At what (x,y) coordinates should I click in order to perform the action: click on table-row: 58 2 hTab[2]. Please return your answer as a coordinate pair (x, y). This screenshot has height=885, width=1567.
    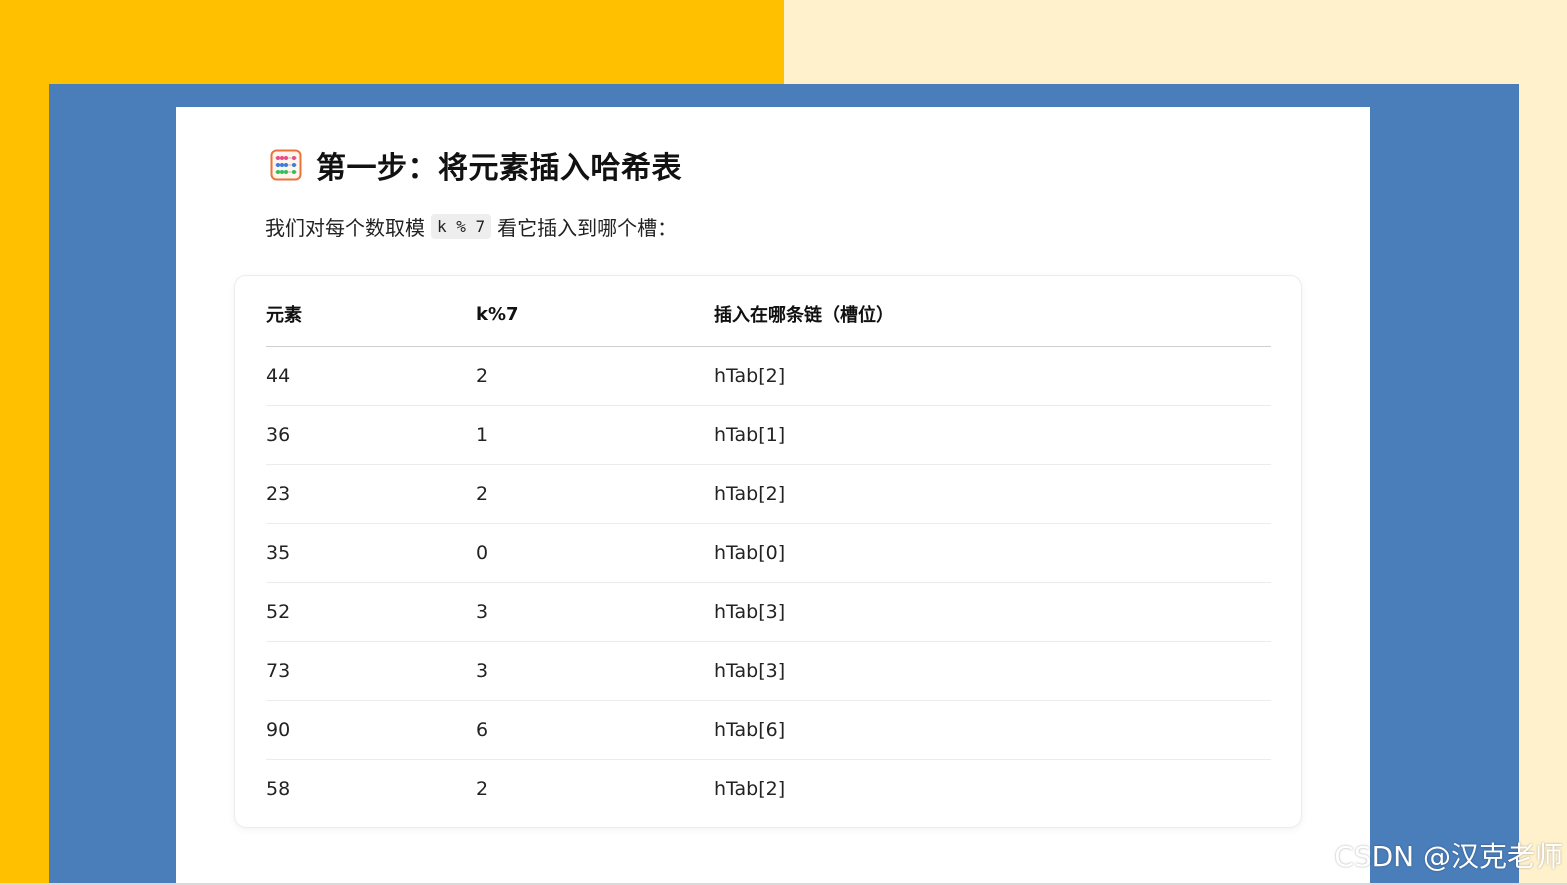
    Looking at the image, I should click on (768, 789).